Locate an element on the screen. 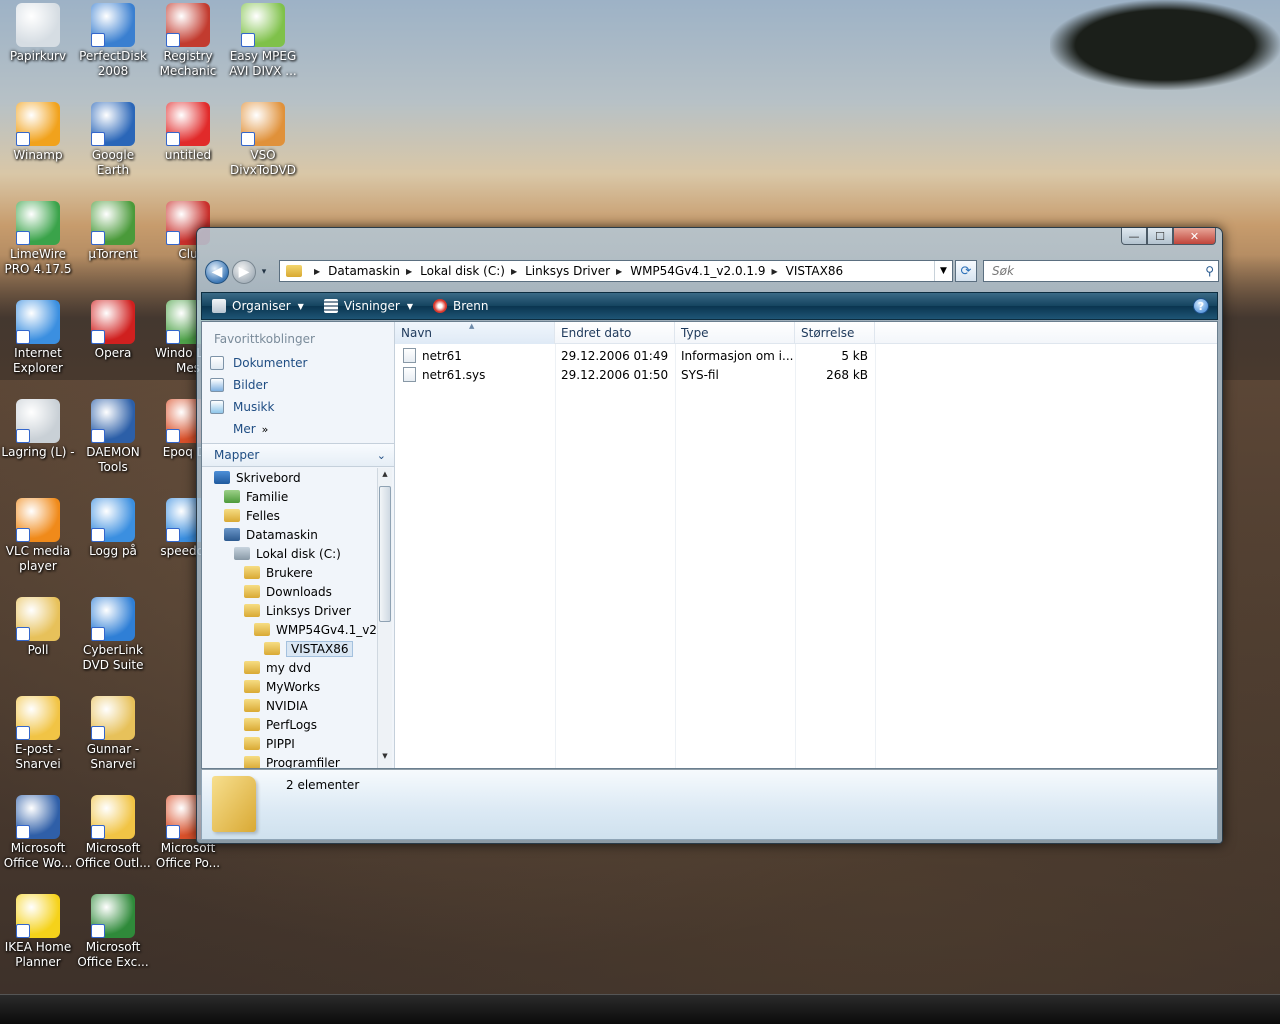 Image resolution: width=1280 pixels, height=1024 pixels. tree-item: WMP54Gv4.1_v2.0. is located at coordinates (290, 629).